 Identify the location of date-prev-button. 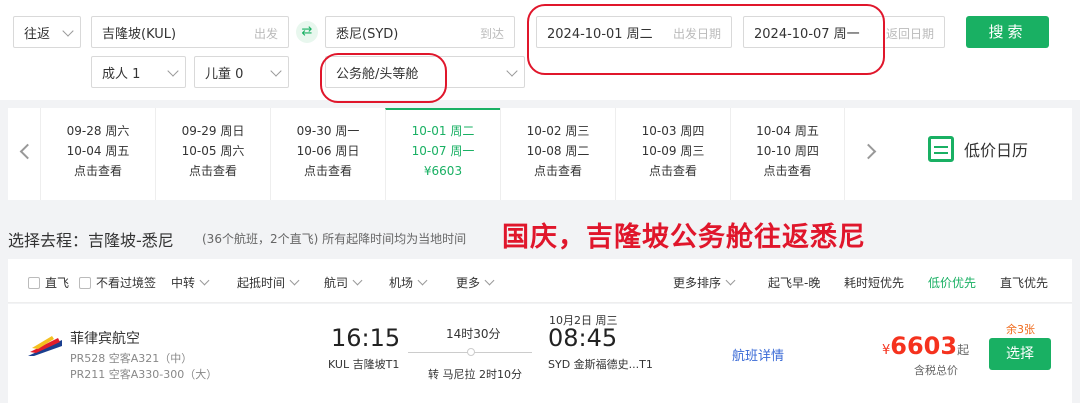
(24, 154).